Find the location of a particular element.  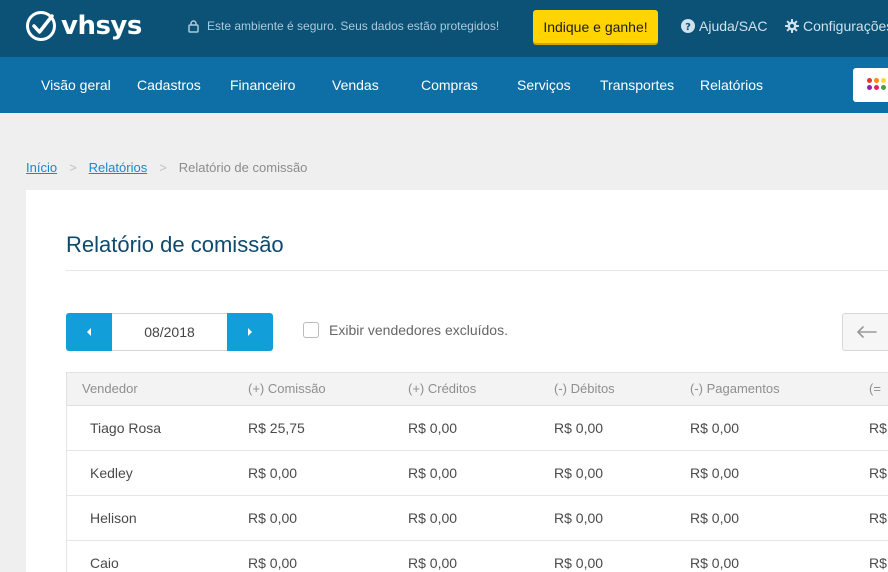

period-value: 08/2018 is located at coordinates (169, 332).